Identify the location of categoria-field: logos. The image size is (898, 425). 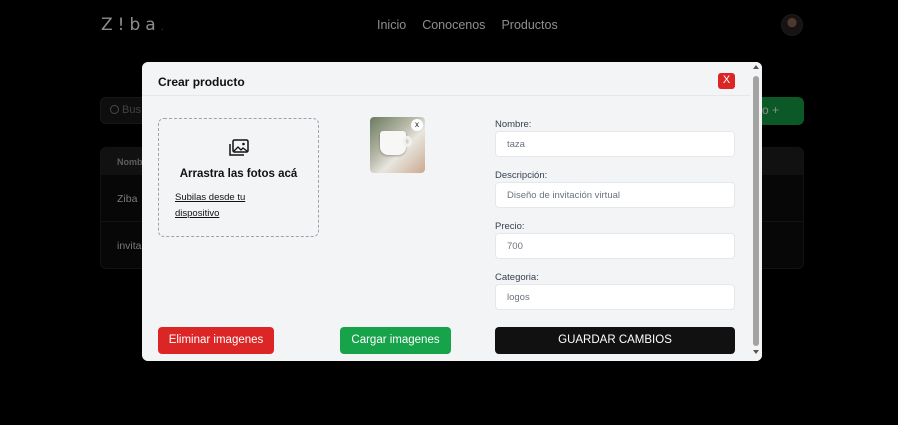
(615, 297).